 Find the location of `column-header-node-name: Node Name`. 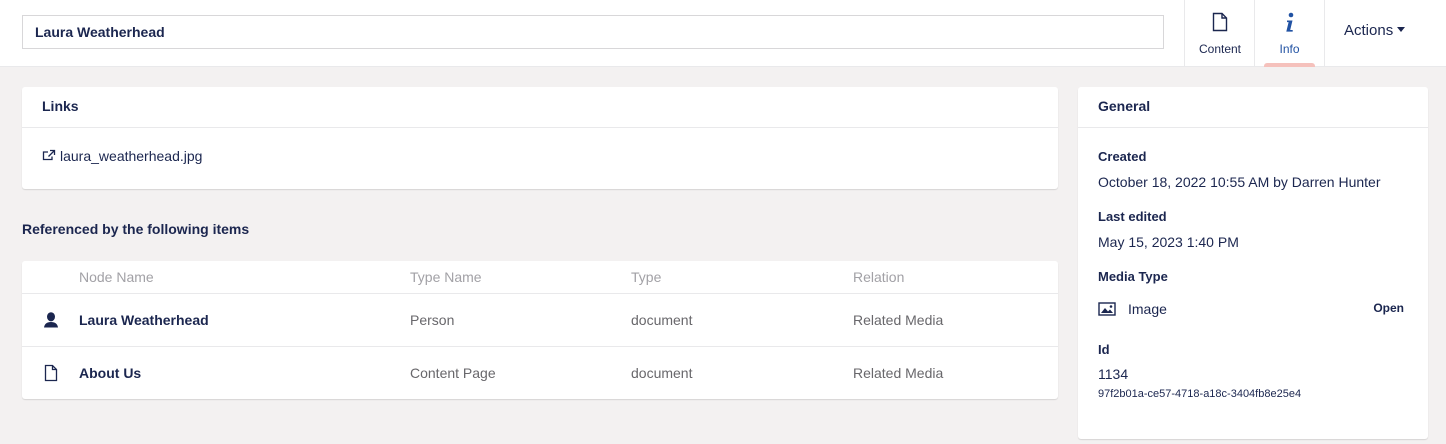

column-header-node-name: Node Name is located at coordinates (116, 277).